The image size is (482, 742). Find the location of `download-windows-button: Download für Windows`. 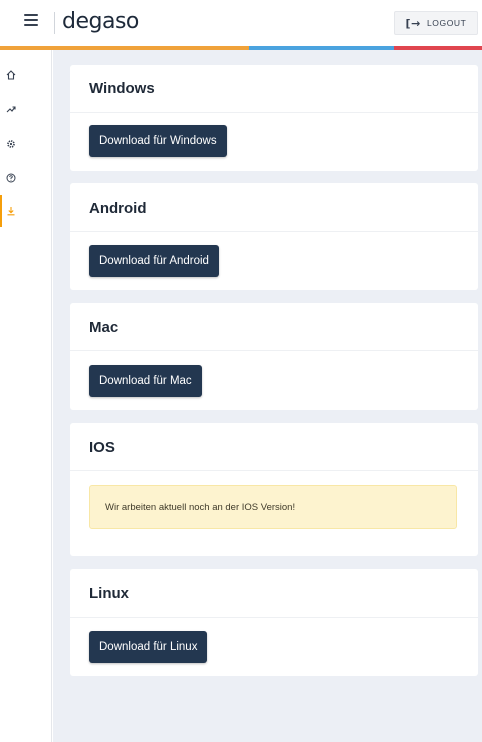

download-windows-button: Download für Windows is located at coordinates (158, 141).